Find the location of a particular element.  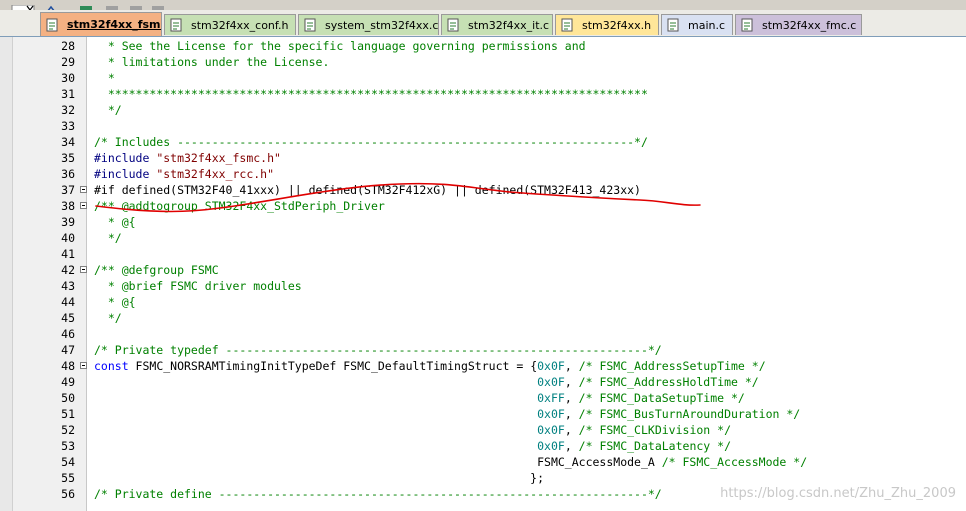

code-line: 52 0x0F, /* FSMC_CLKDivision */ is located at coordinates (483, 430).